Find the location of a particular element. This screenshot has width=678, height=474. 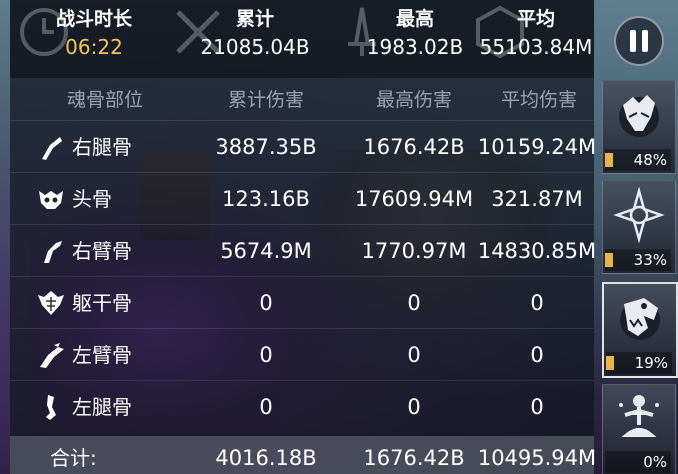

total-damage: 5674.9M is located at coordinates (266, 251).